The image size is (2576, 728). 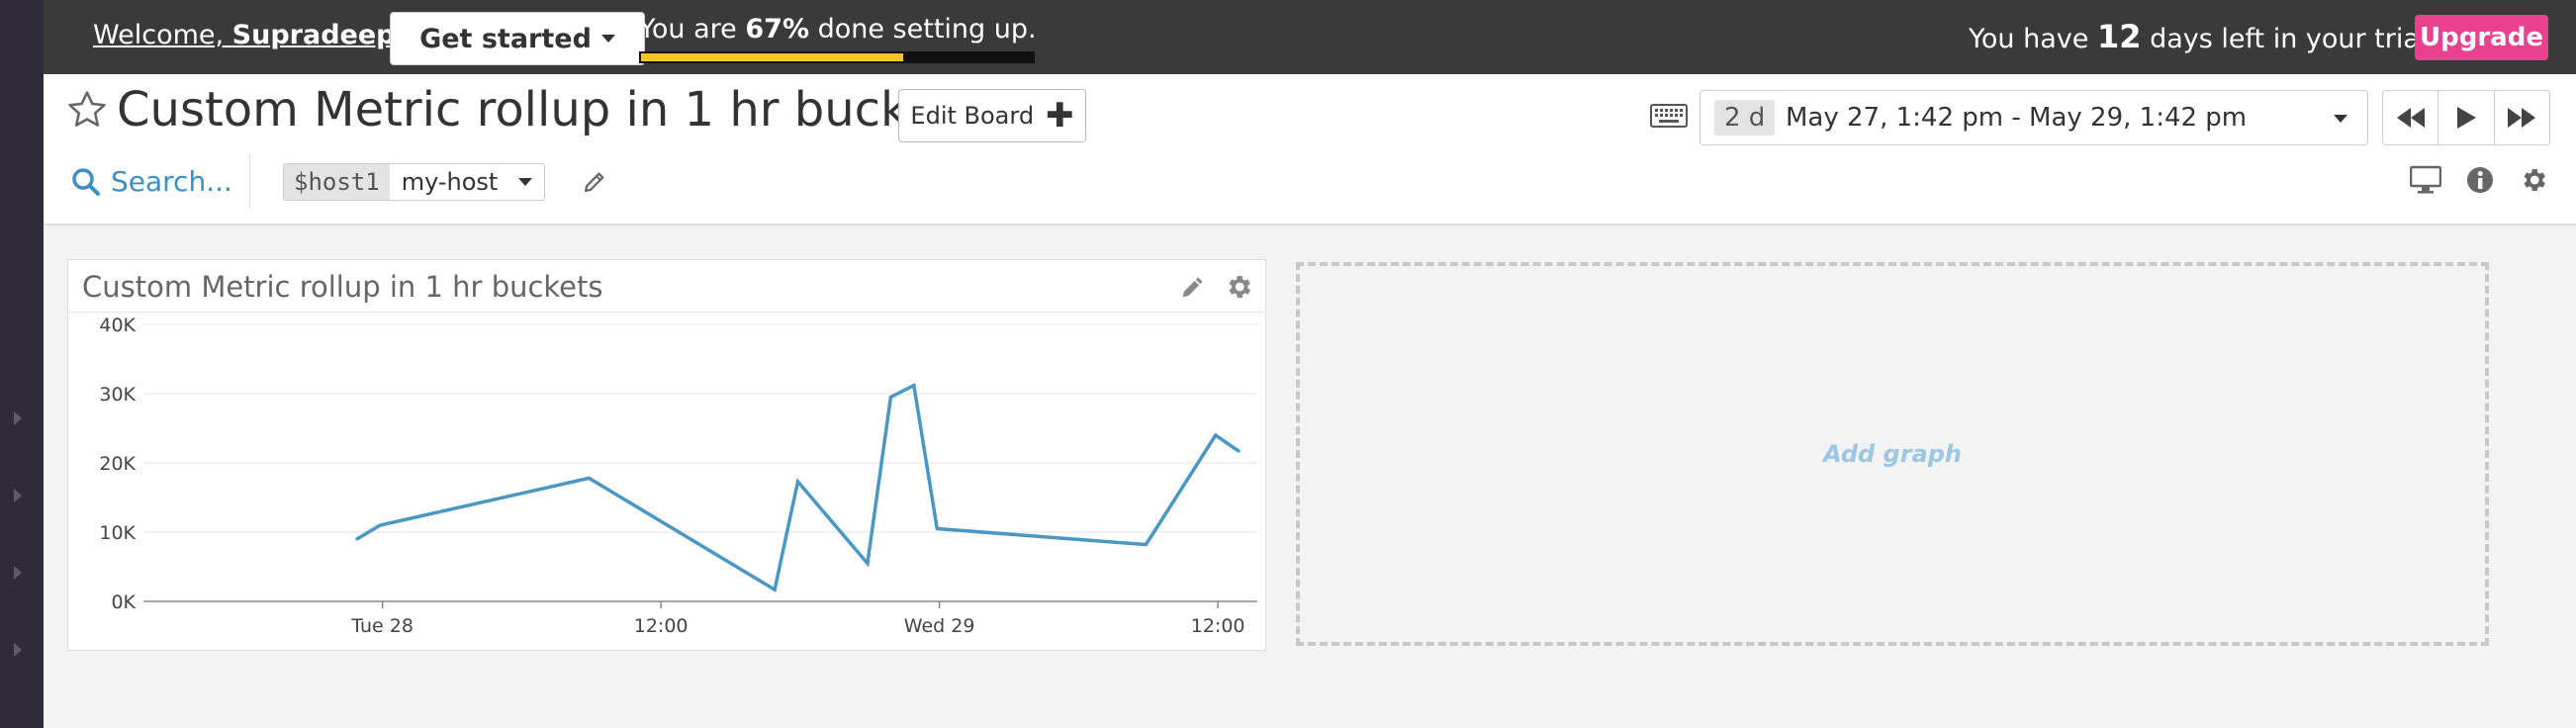 I want to click on template-variable: $host1 my-host, so click(x=414, y=182).